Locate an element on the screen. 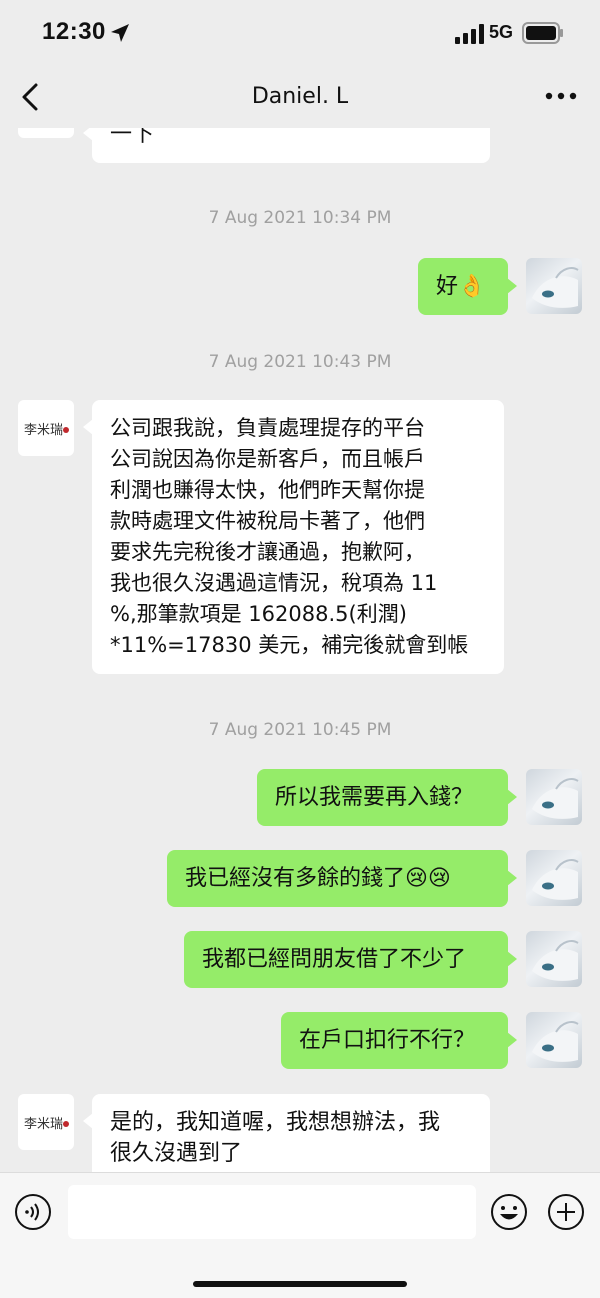 The image size is (600, 1298). message-bubble-sent: 我已經沒有多餘的錢了😢😢 is located at coordinates (342, 878).